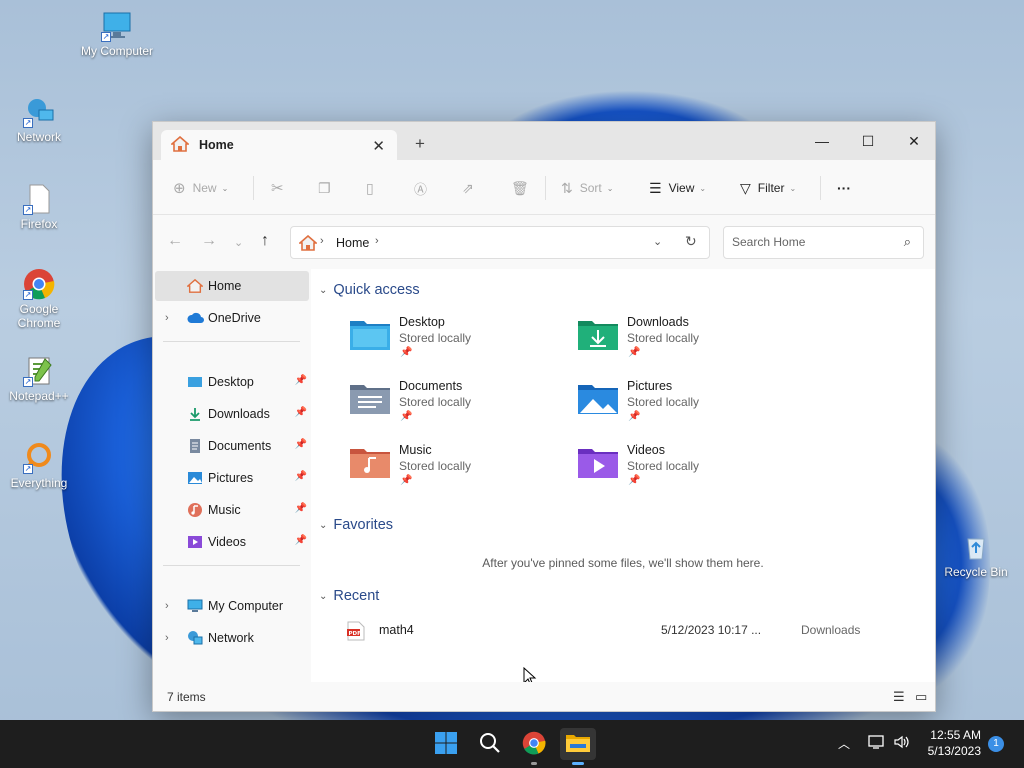  What do you see at coordinates (369, 290) in the screenshot?
I see `quick-access-header: ⌄ Quick access` at bounding box center [369, 290].